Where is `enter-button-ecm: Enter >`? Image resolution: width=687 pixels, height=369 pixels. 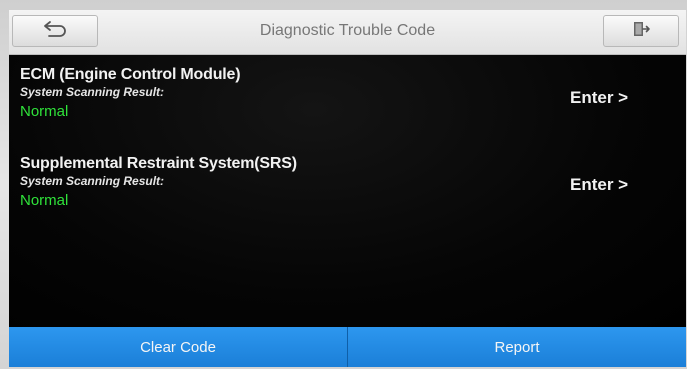
enter-button-ecm: Enter > is located at coordinates (599, 98).